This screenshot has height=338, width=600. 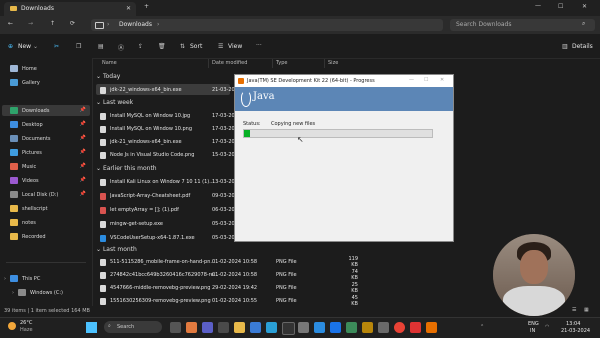 What do you see at coordinates (582, 46) in the screenshot?
I see `details-button: Details` at bounding box center [582, 46].